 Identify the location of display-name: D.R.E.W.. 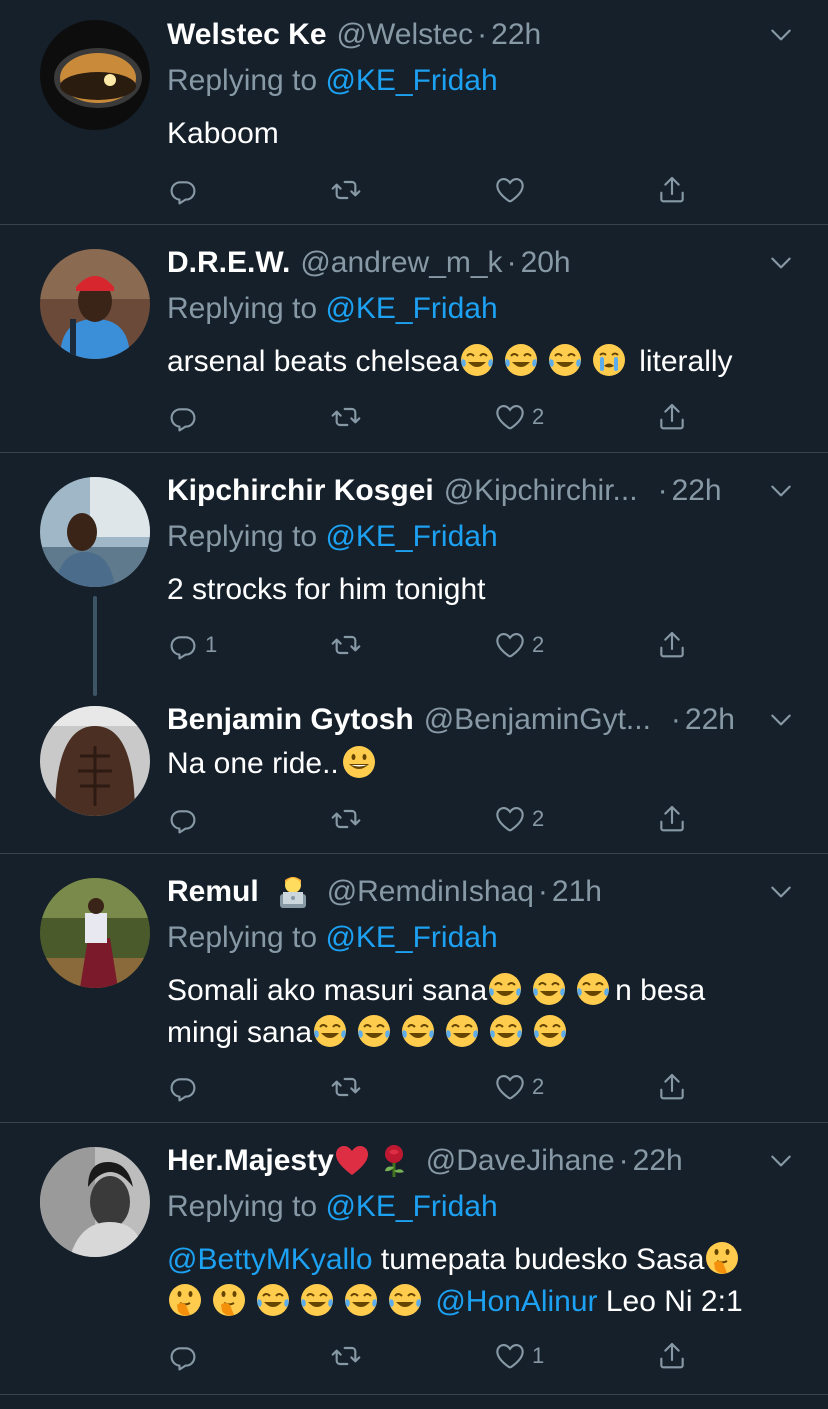
(228, 263).